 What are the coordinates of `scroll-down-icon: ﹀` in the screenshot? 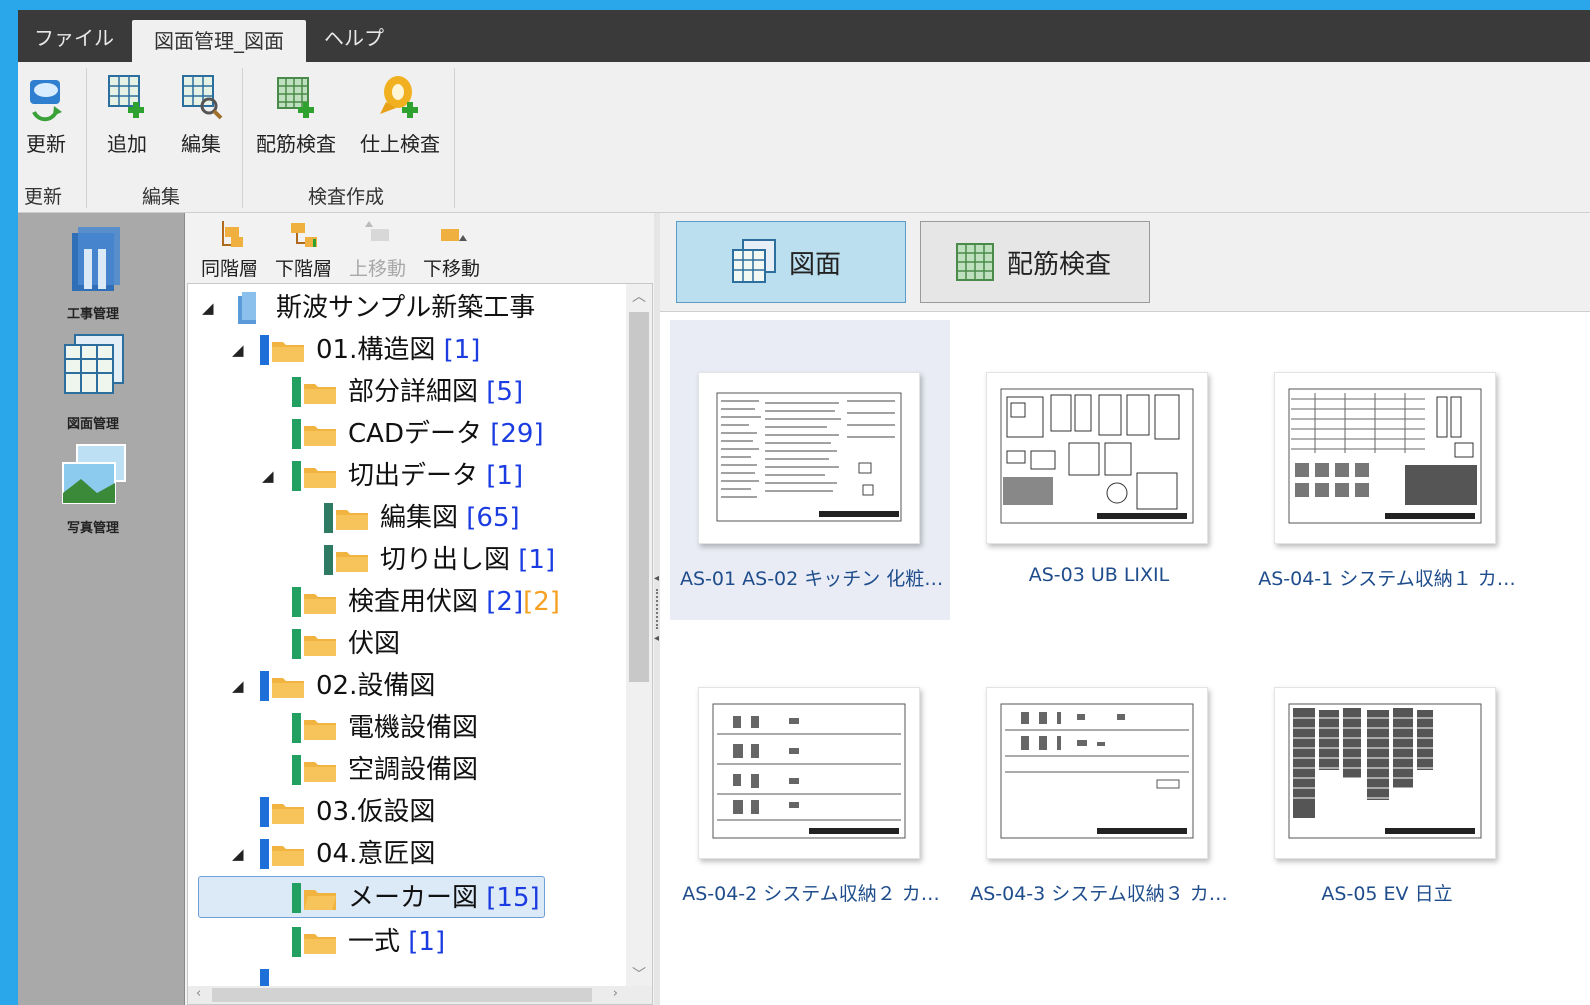 It's located at (639, 974).